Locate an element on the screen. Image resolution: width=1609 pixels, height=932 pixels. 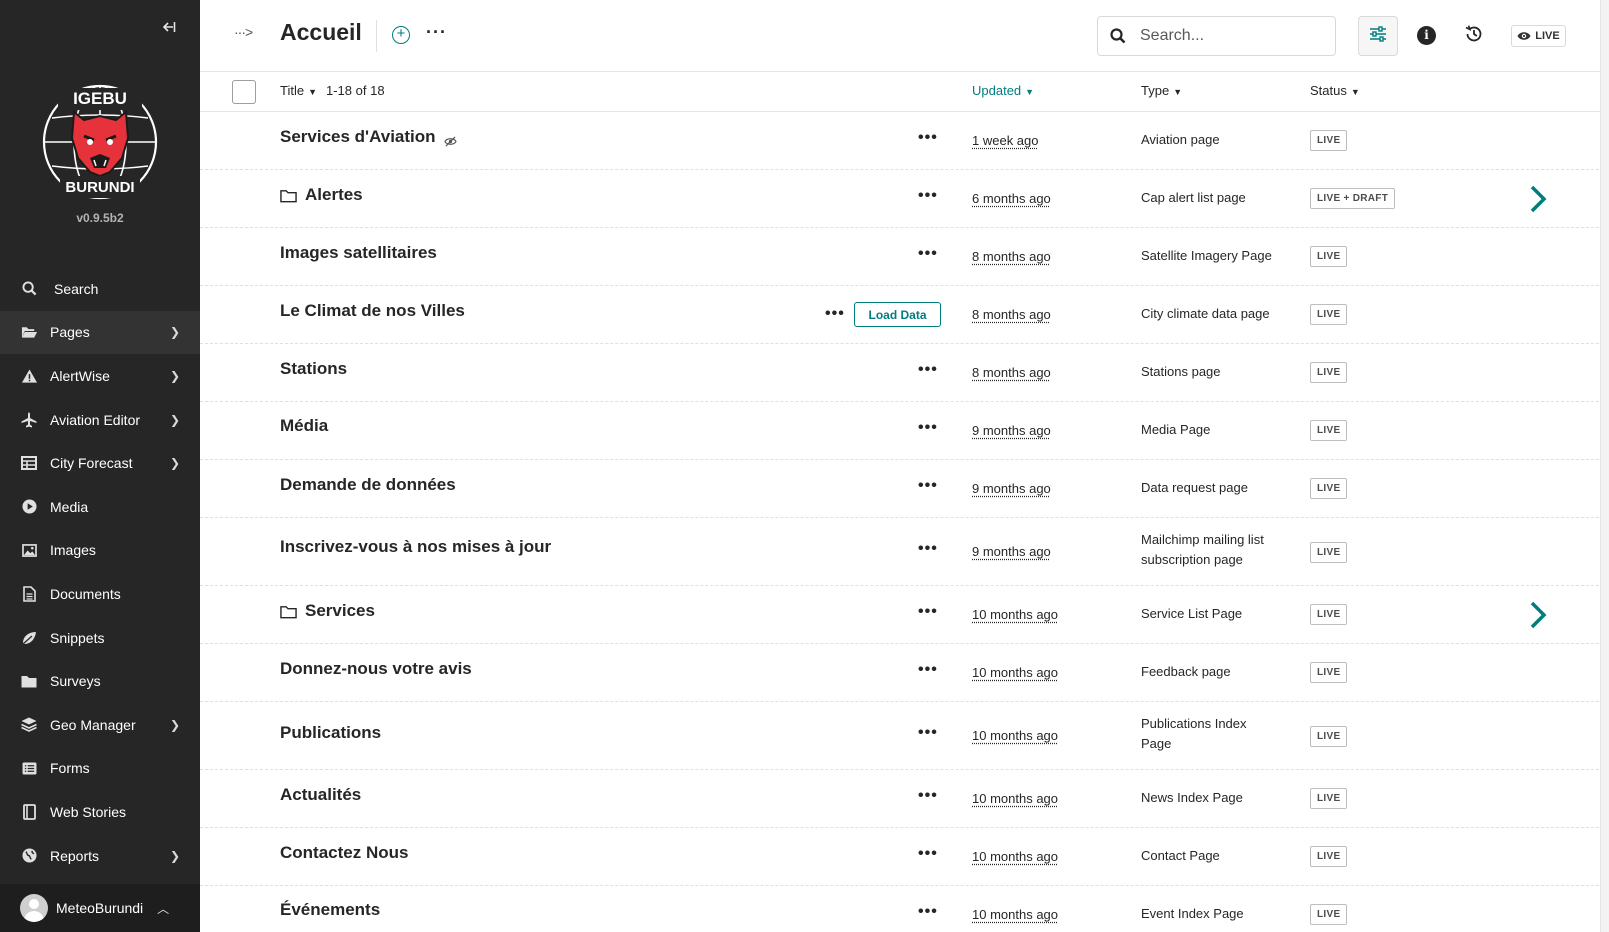
sidebar-item-snippets: Snippets is located at coordinates (100, 638).